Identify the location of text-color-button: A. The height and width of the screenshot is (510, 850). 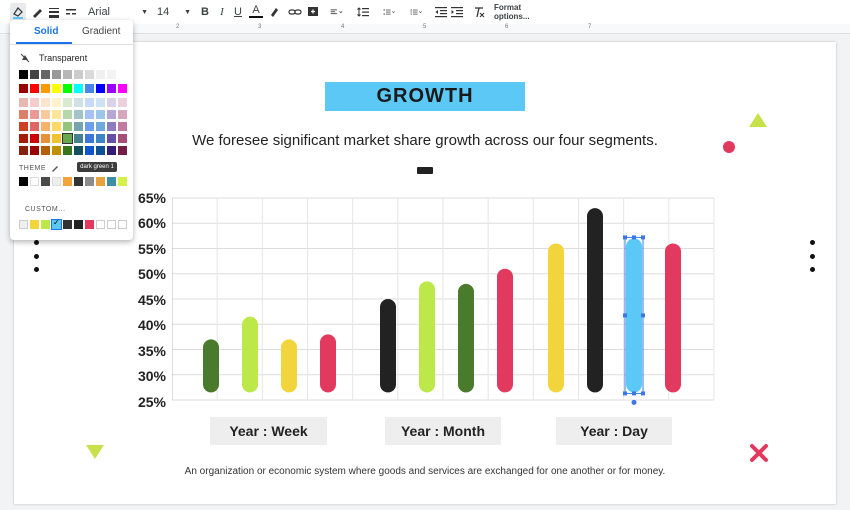
(256, 10).